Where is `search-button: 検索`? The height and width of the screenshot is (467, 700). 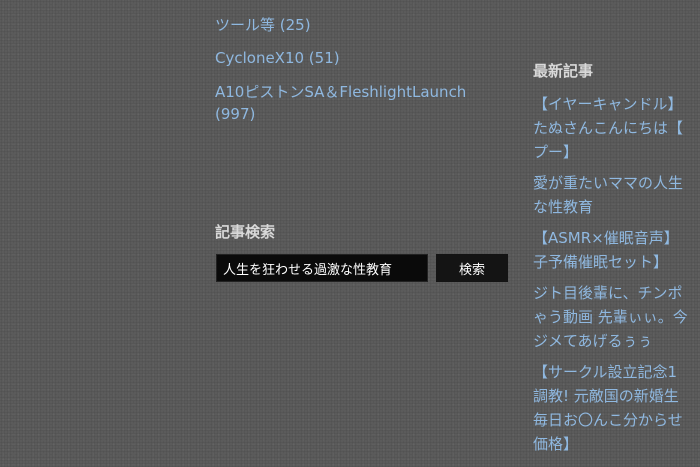 search-button: 検索 is located at coordinates (472, 268).